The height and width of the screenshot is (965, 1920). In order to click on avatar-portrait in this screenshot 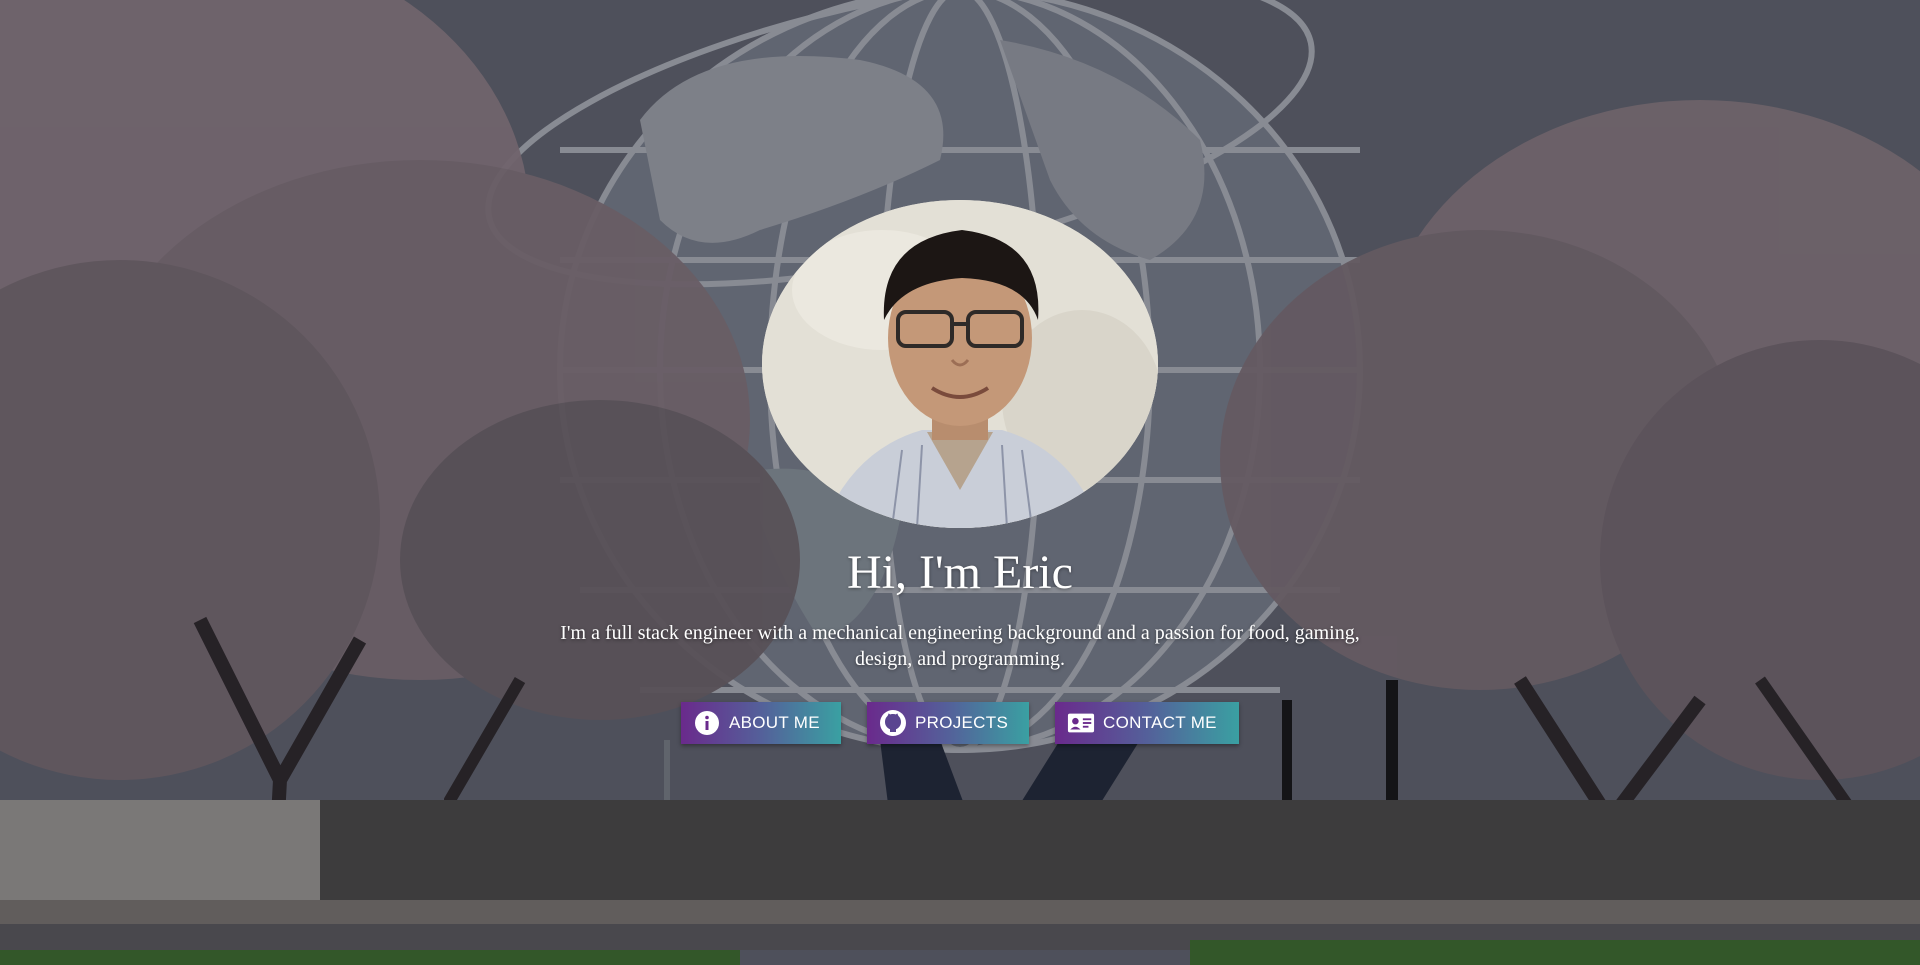, I will do `click(960, 364)`.